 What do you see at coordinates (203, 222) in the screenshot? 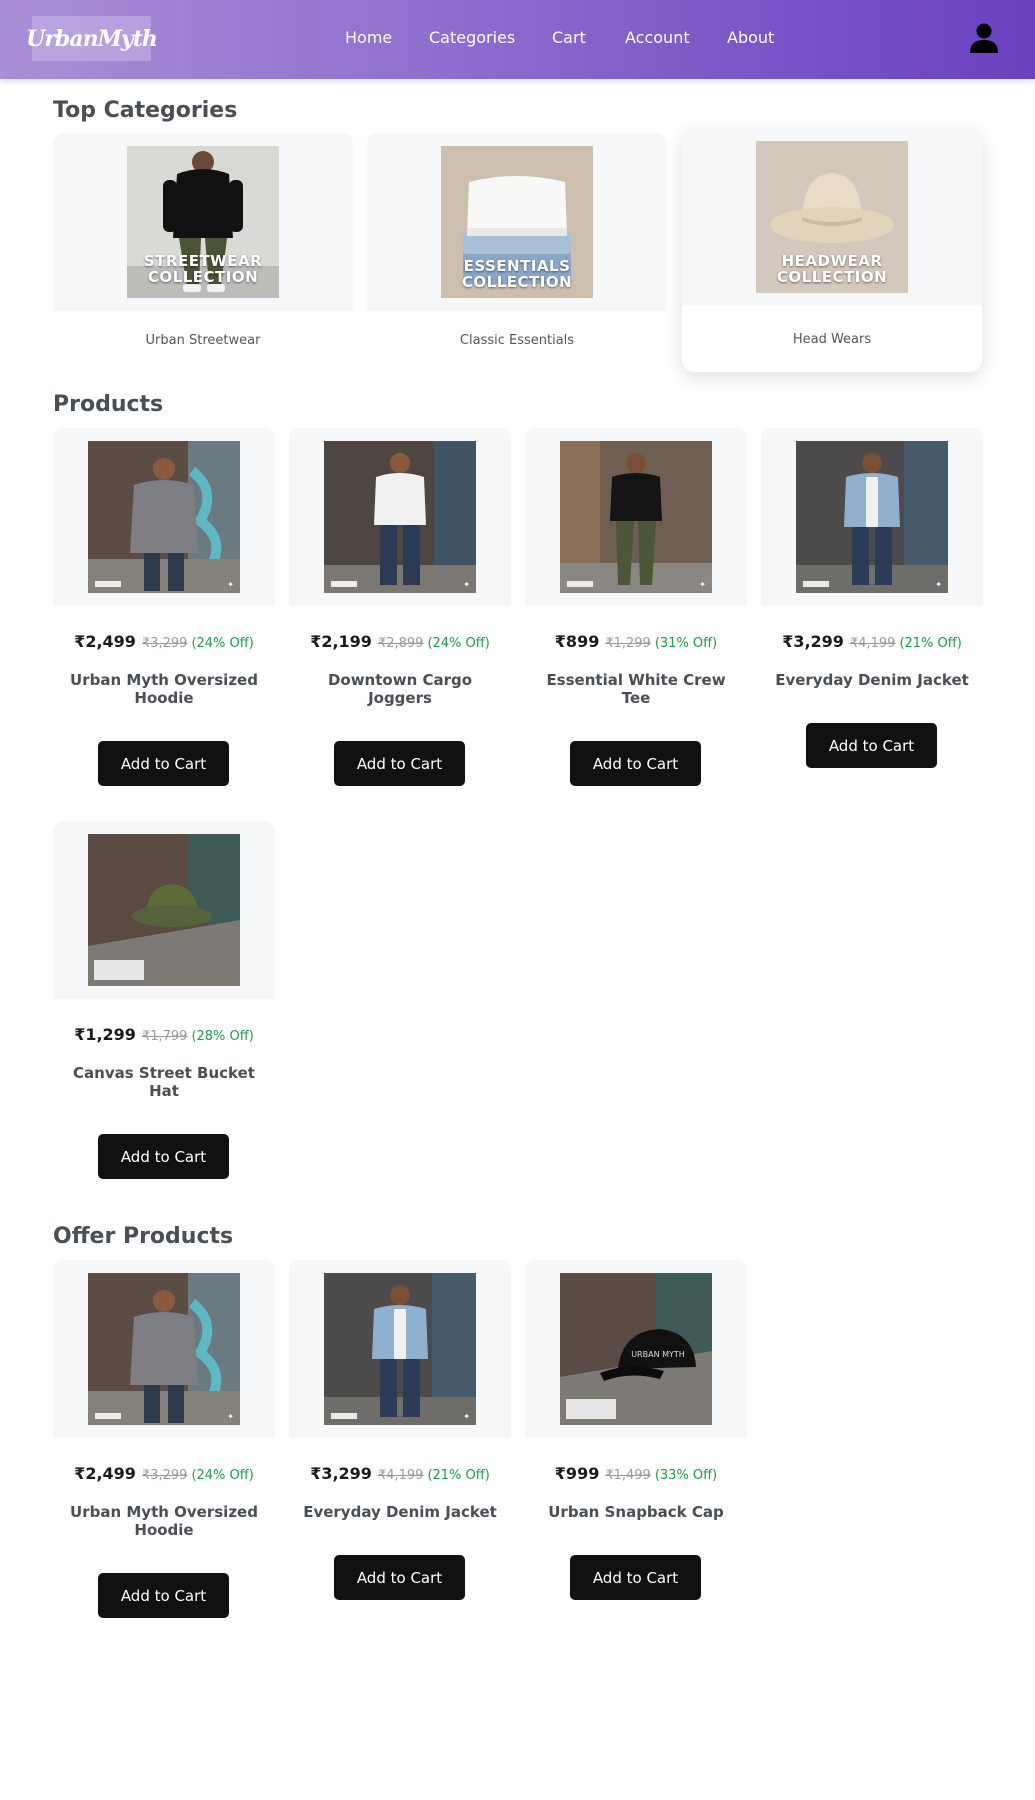
I see `category-image-streetwear: STREETWEAR COLLECTION` at bounding box center [203, 222].